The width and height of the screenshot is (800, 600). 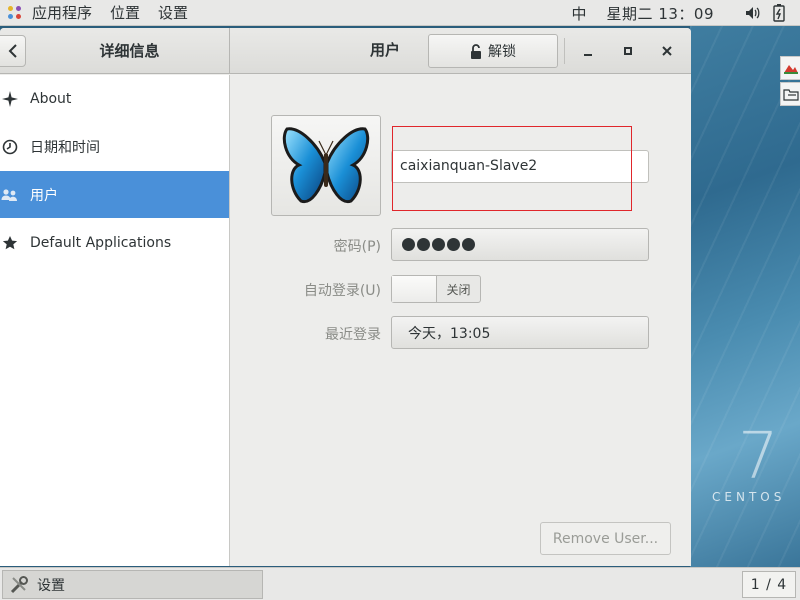 I want to click on bottom-taskbar: 设置 1 / 4, so click(x=400, y=583).